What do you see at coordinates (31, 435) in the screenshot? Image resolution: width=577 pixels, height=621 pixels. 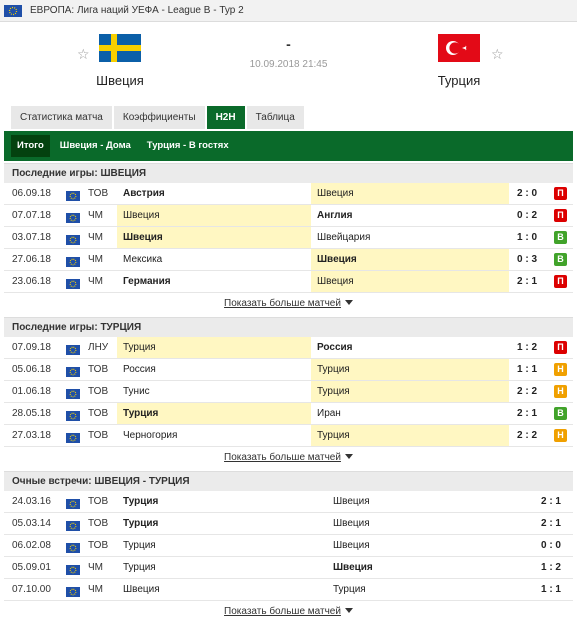 I see `match-date: 27.03.18` at bounding box center [31, 435].